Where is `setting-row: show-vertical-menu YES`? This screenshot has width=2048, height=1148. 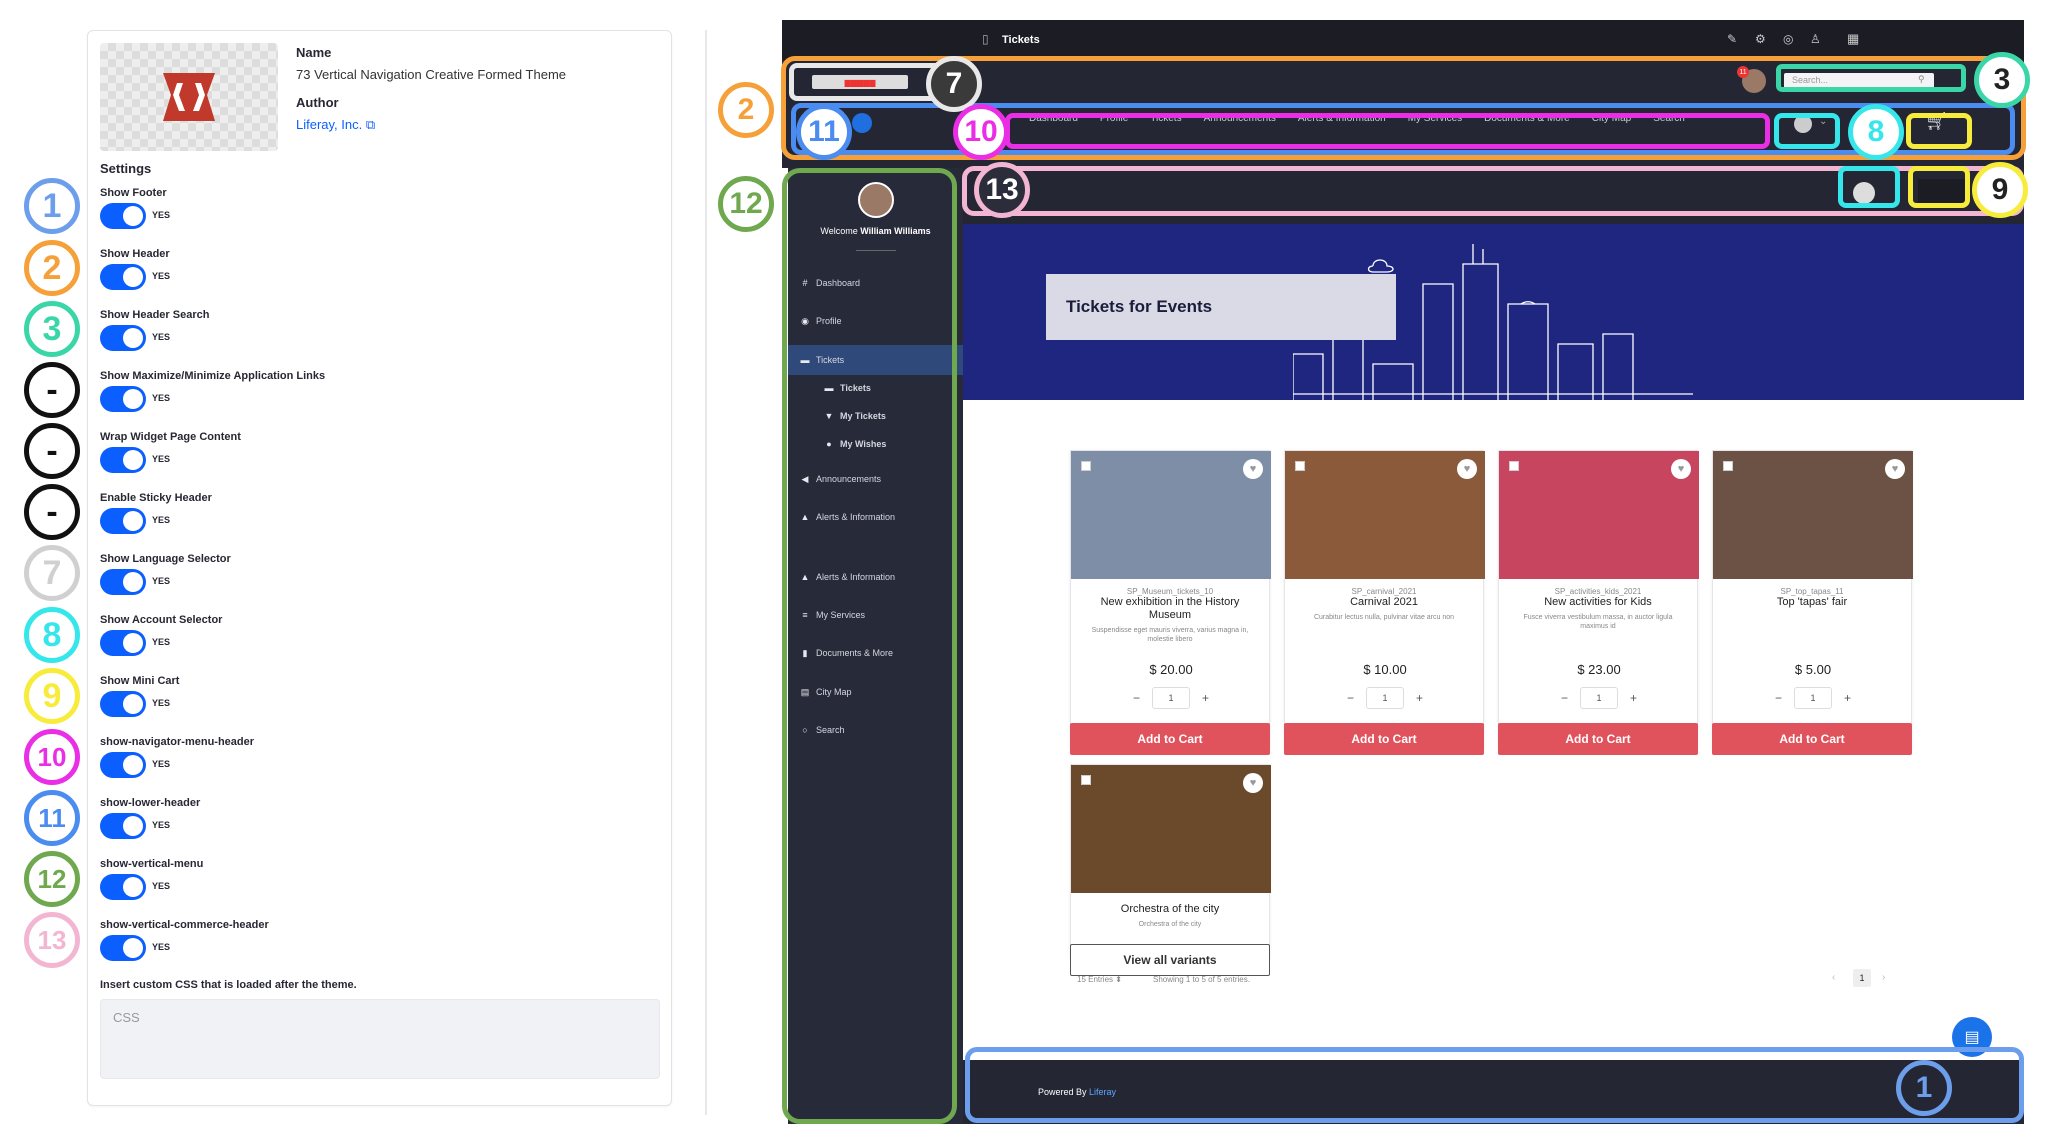
setting-row: show-vertical-menu YES is located at coordinates (370, 882).